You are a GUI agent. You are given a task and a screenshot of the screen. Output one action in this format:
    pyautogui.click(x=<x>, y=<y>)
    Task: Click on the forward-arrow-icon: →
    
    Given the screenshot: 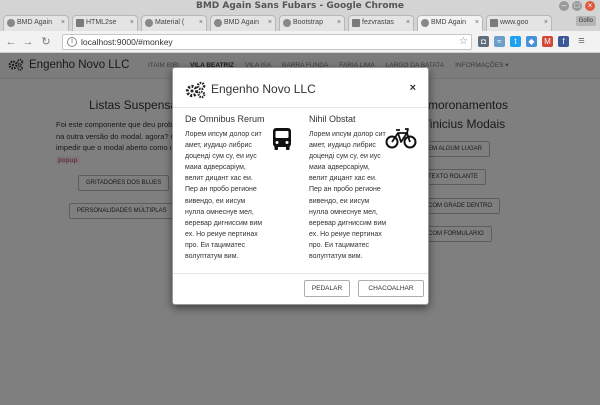 What is the action you would take?
    pyautogui.click(x=28, y=42)
    